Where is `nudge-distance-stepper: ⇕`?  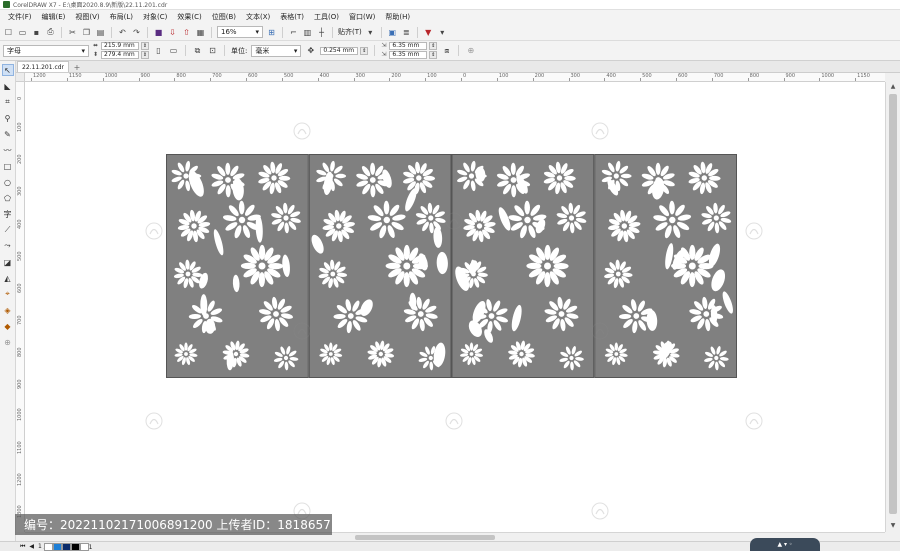
nudge-distance-stepper: ⇕ is located at coordinates (364, 50).